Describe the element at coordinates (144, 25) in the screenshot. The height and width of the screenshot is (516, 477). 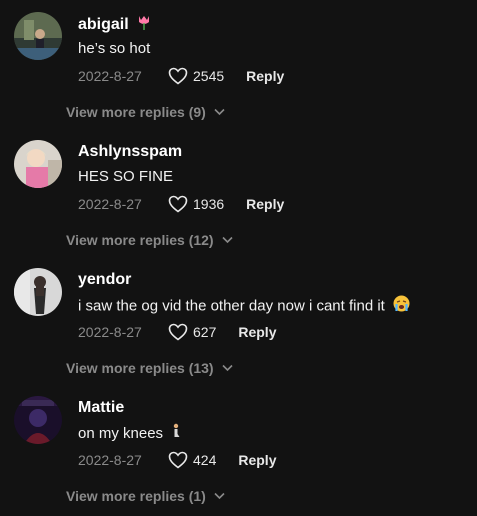
I see `tulip-emoji` at that location.